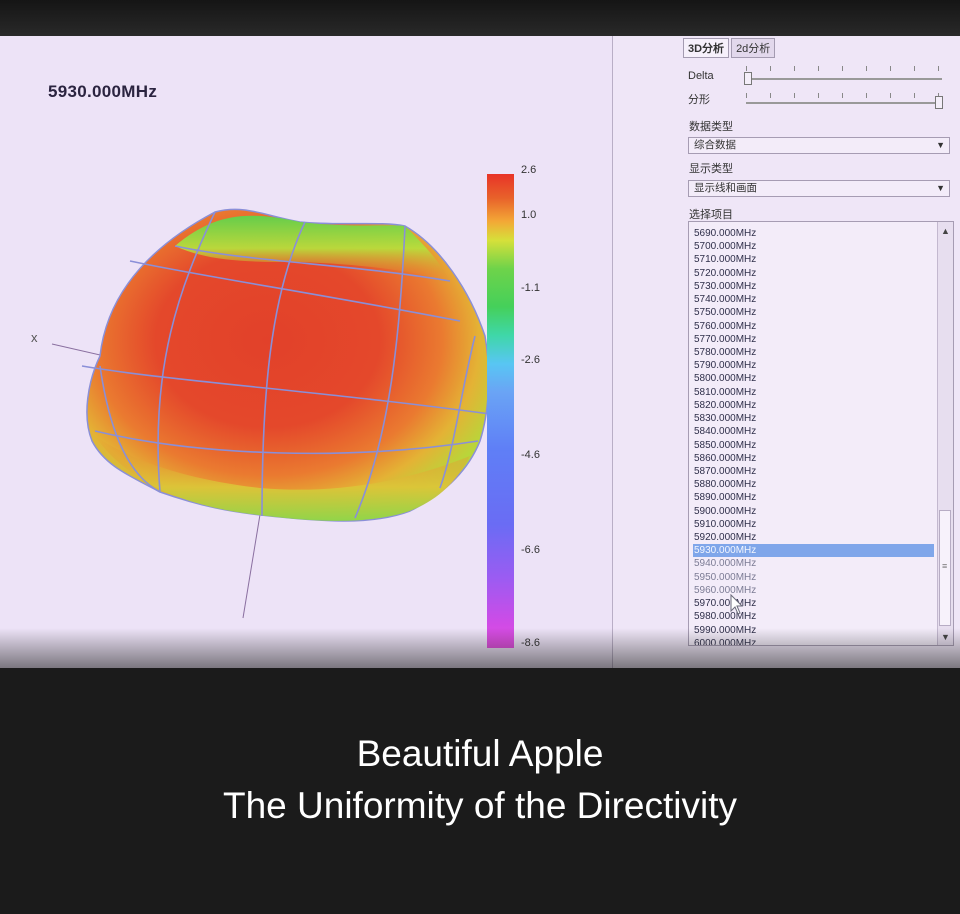  Describe the element at coordinates (813, 563) in the screenshot. I see `list-item: 5940.000MHz` at that location.